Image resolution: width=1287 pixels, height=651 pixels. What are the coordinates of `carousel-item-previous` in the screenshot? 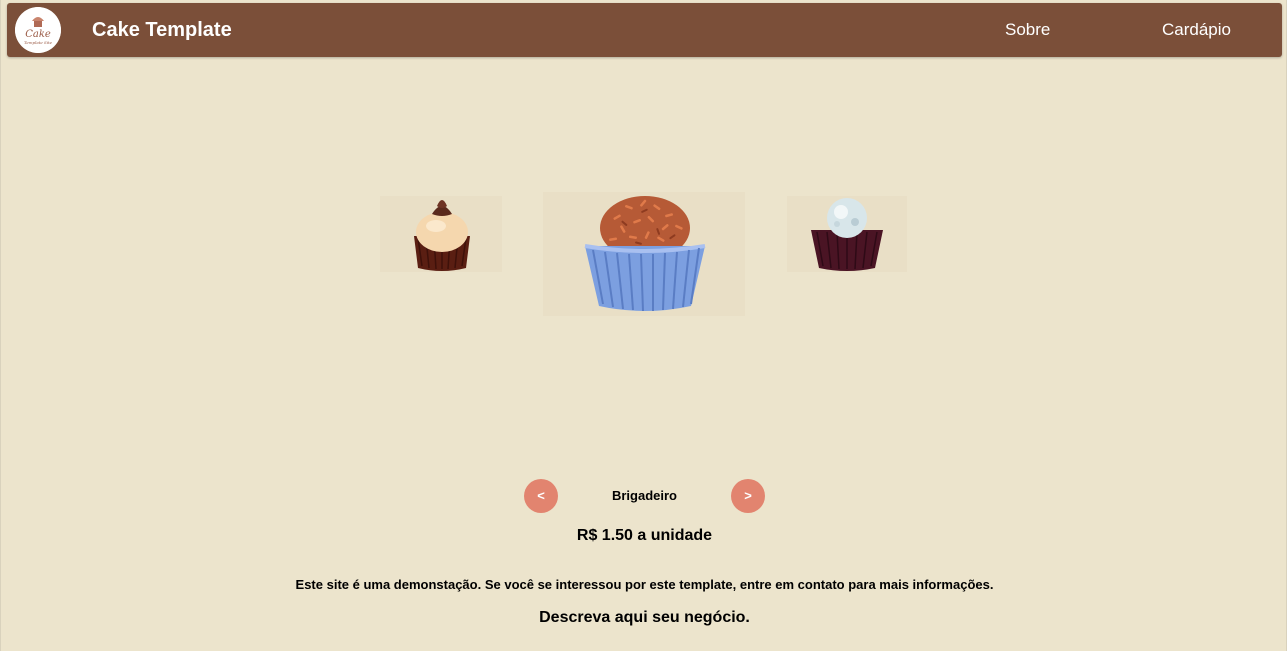 It's located at (441, 234).